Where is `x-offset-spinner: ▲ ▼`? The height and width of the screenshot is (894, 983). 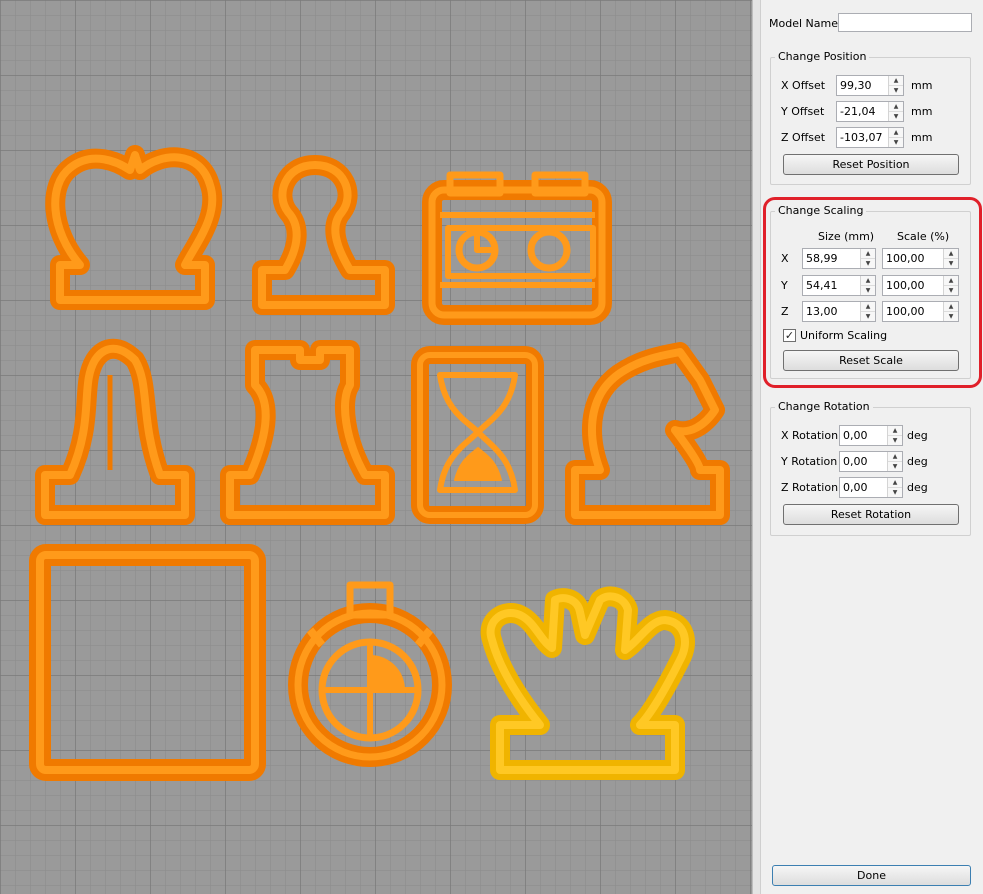 x-offset-spinner: ▲ ▼ is located at coordinates (895, 85).